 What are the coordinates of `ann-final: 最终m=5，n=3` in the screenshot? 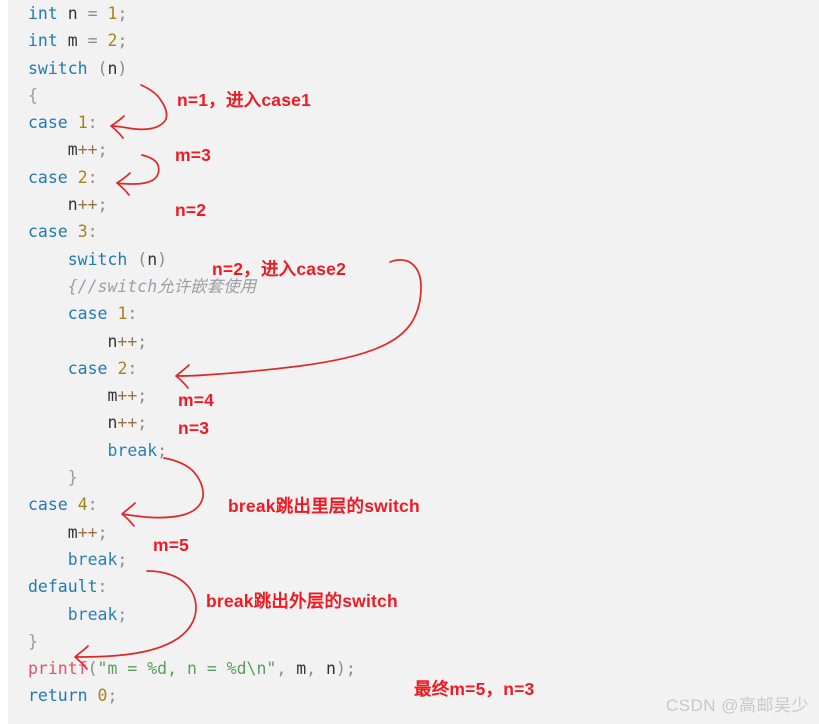 It's located at (474, 689).